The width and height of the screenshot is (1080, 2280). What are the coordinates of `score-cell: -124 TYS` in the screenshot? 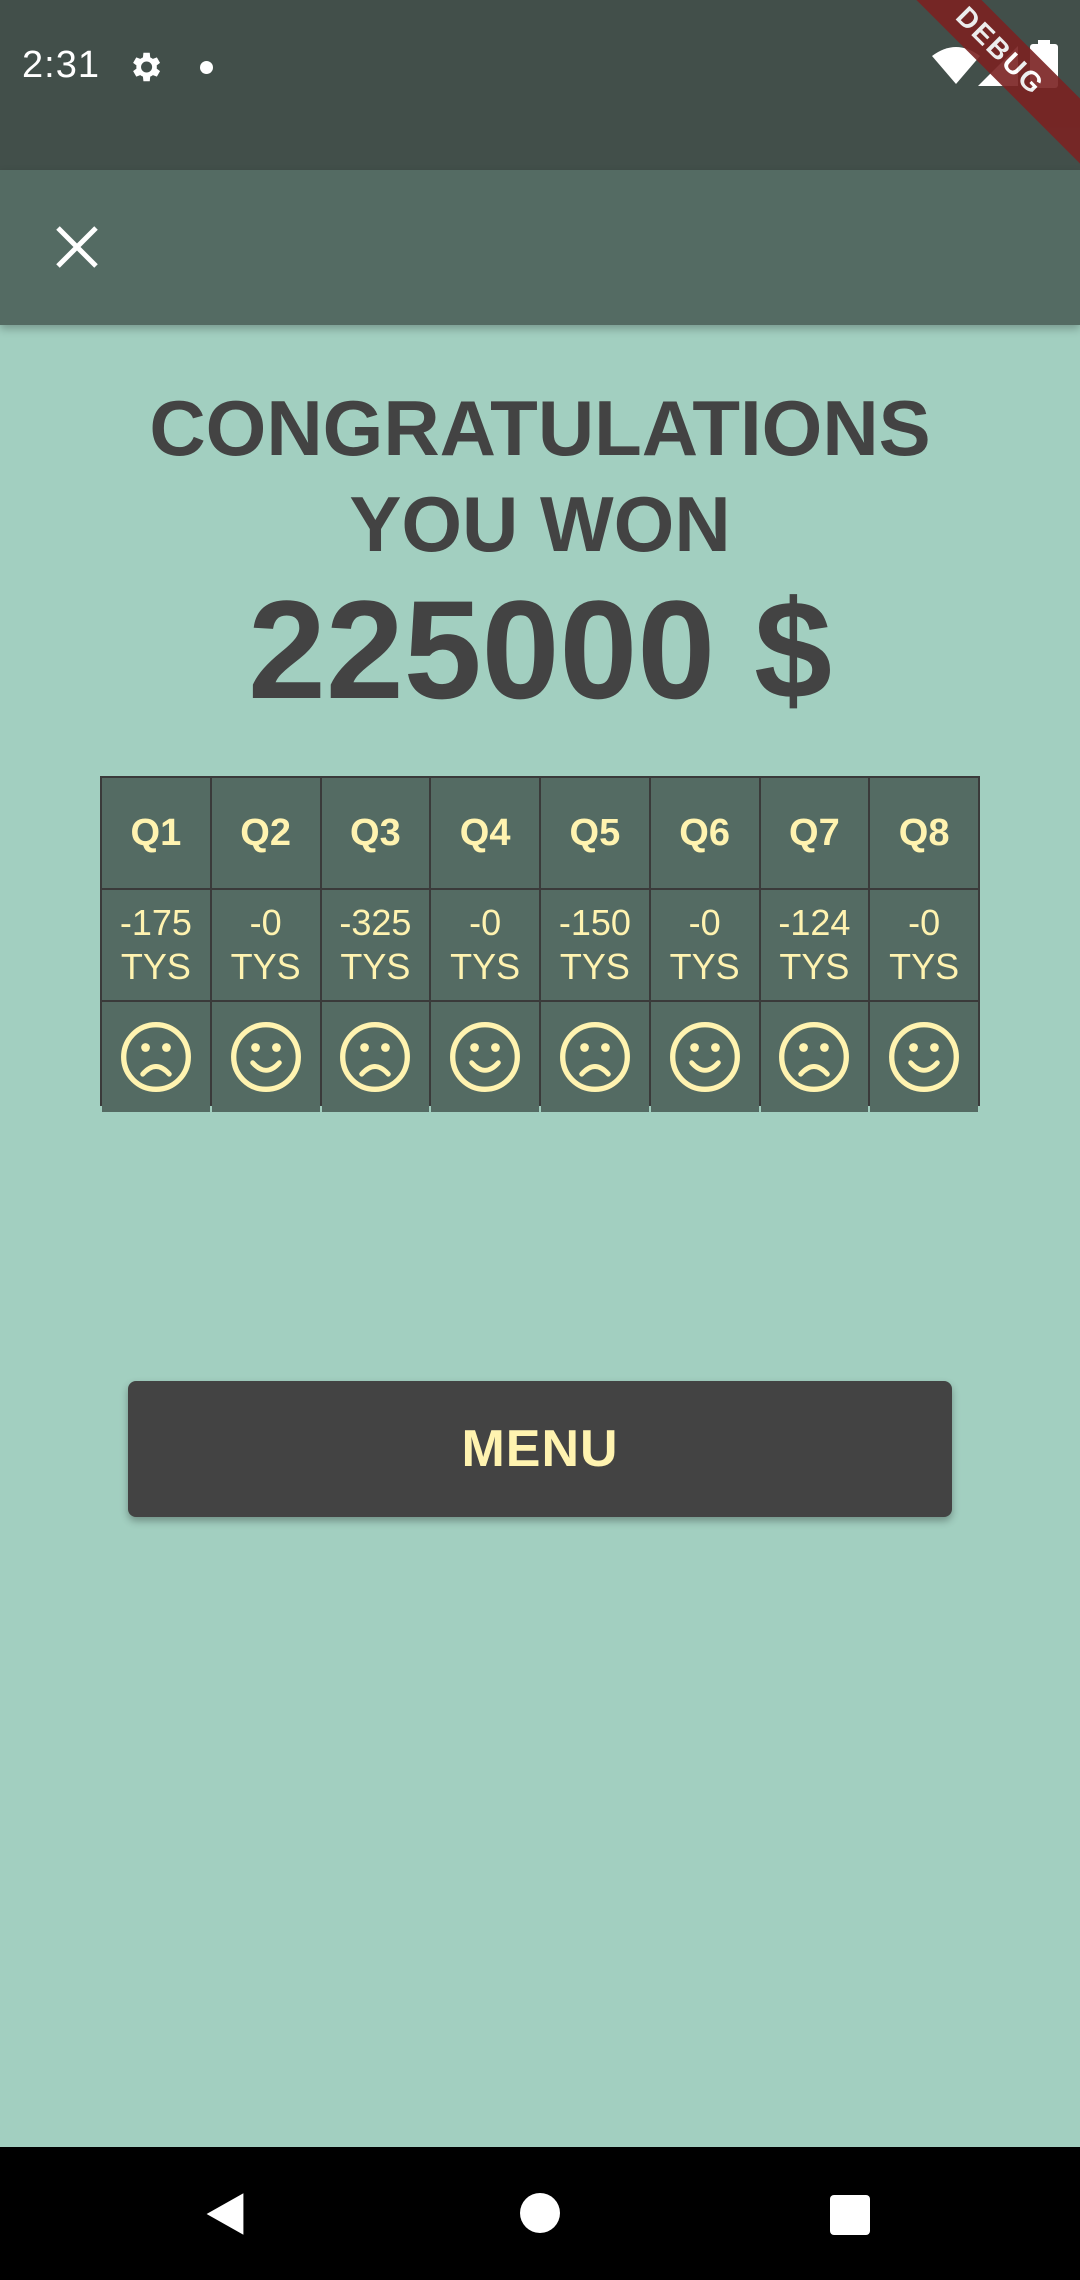 It's located at (814, 945).